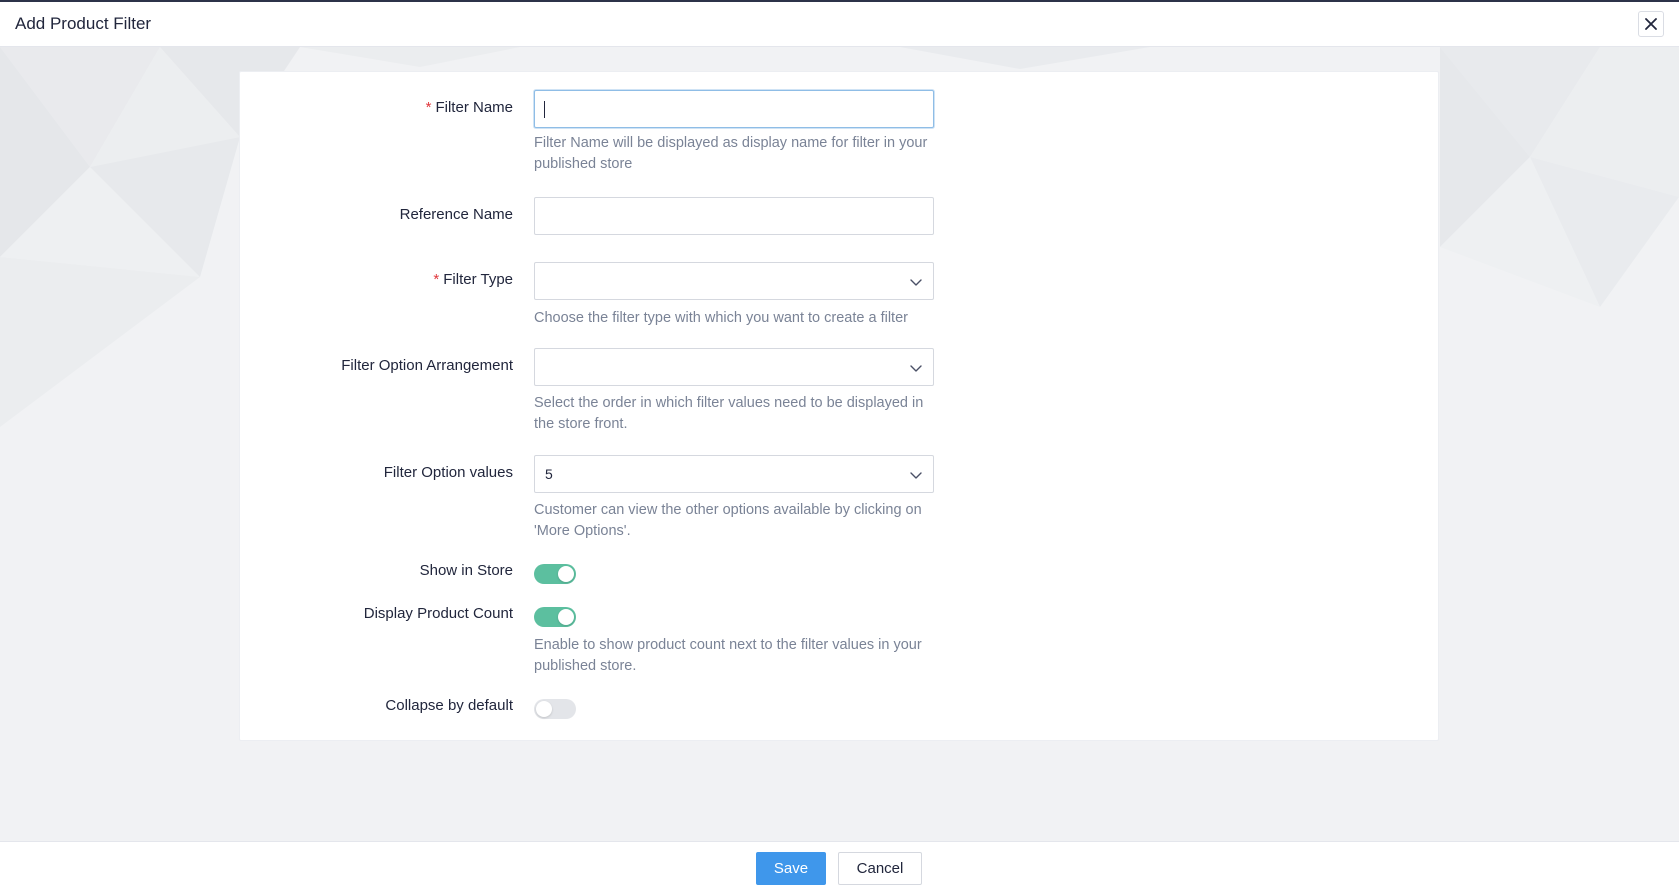  Describe the element at coordinates (449, 705) in the screenshot. I see `collapse-by-default-label: Collapse by default` at that location.